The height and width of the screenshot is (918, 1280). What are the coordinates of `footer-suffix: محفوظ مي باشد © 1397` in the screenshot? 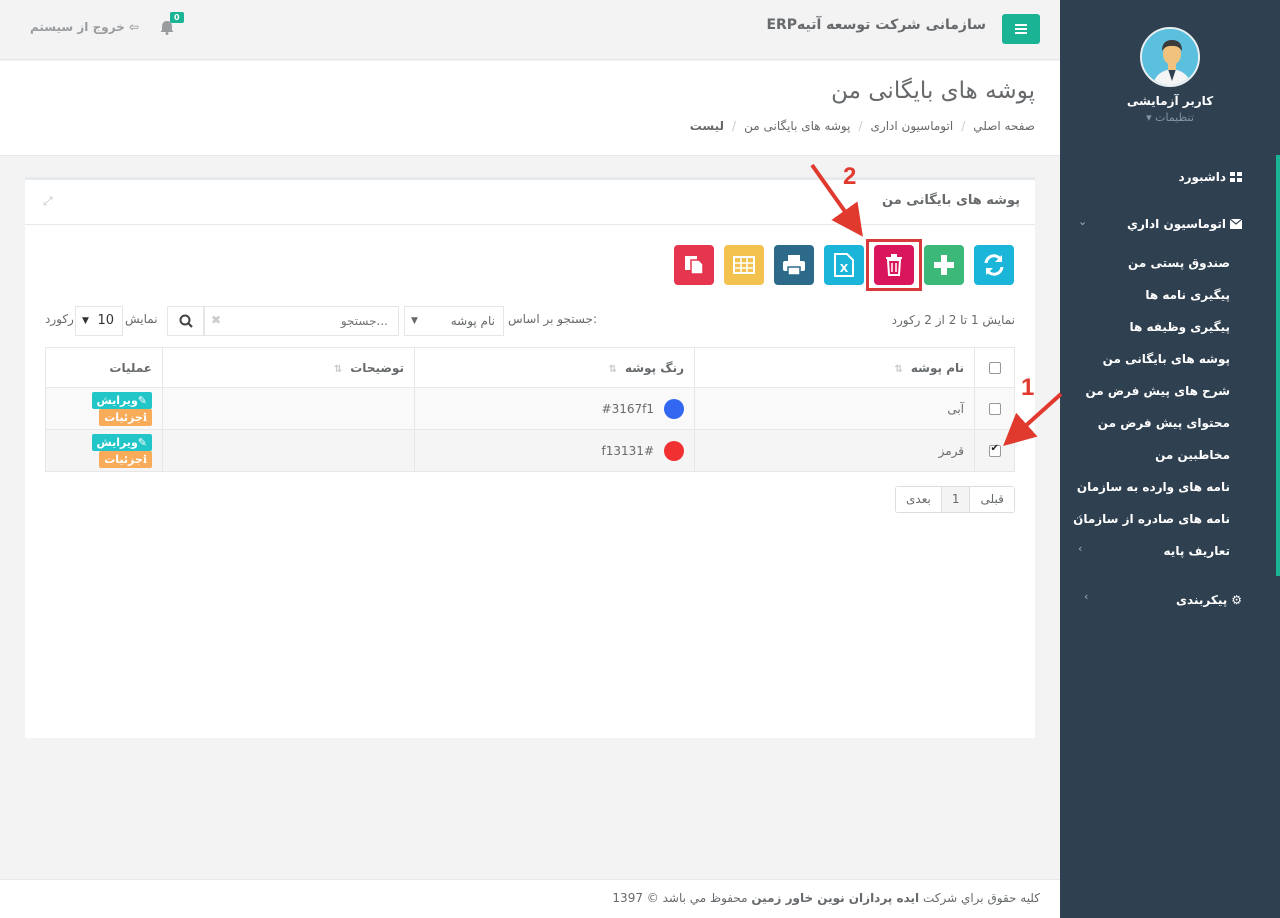 It's located at (680, 898).